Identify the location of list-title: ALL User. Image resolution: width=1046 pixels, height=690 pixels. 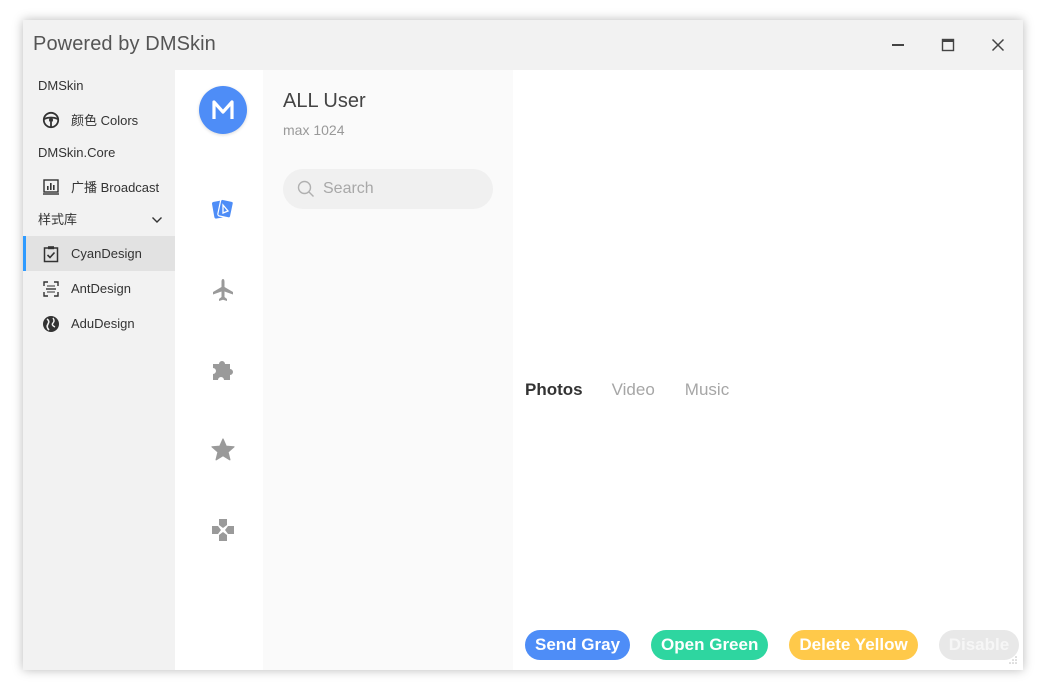
(324, 101).